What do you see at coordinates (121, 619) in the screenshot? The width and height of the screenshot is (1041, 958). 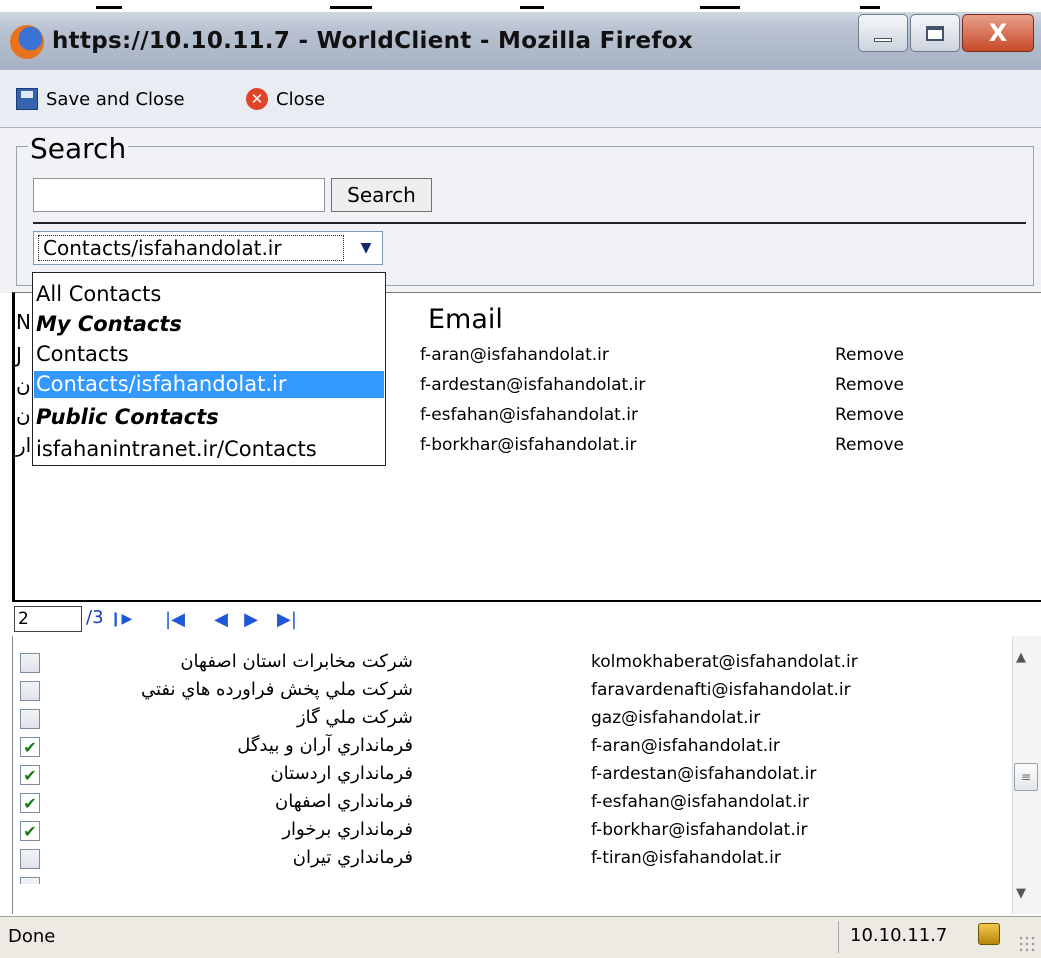 I see `go-page-icon: ❙▶` at bounding box center [121, 619].